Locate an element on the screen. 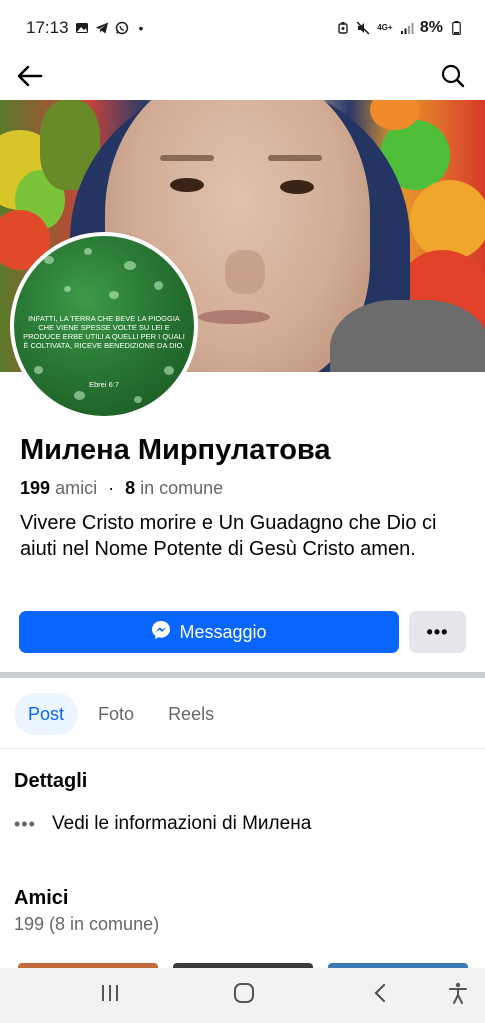  home-icon is located at coordinates (244, 995).